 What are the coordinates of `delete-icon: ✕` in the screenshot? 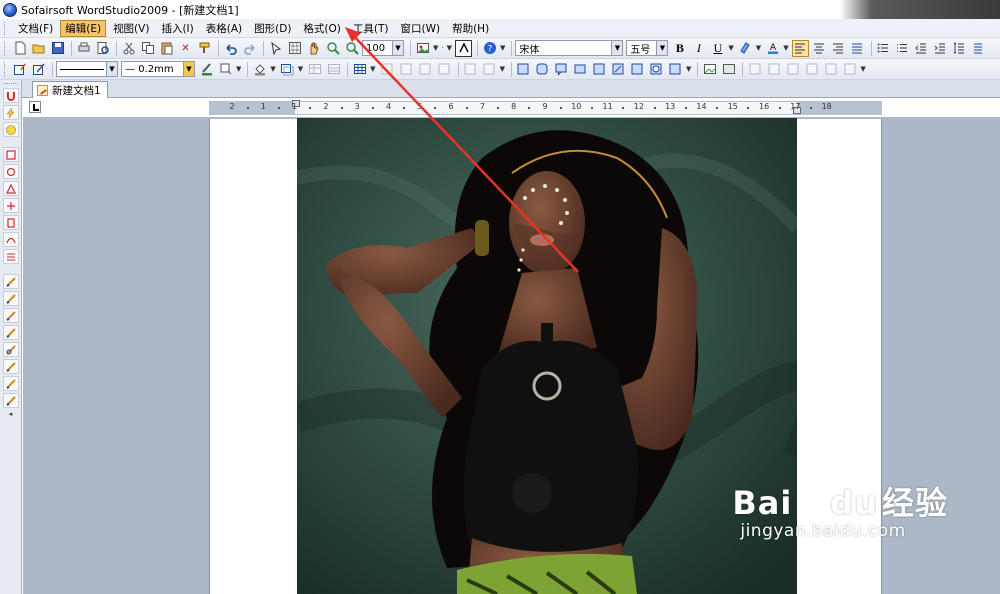 It's located at (185, 48).